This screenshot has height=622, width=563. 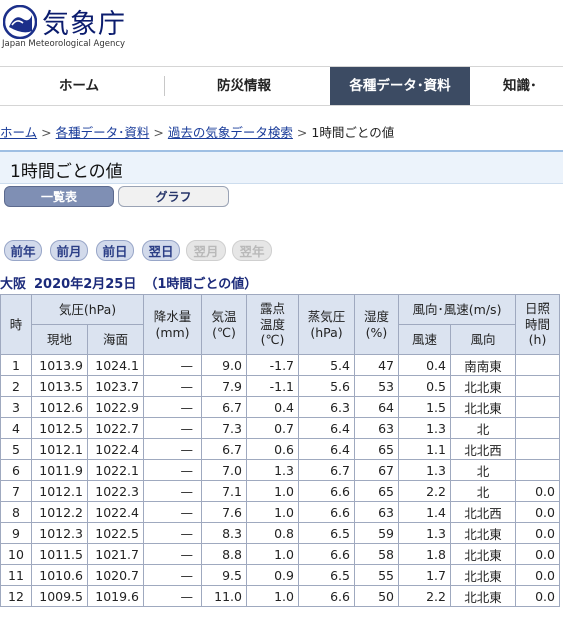 I want to click on breadcrumb-current: 1時間ごとの値, so click(x=353, y=132).